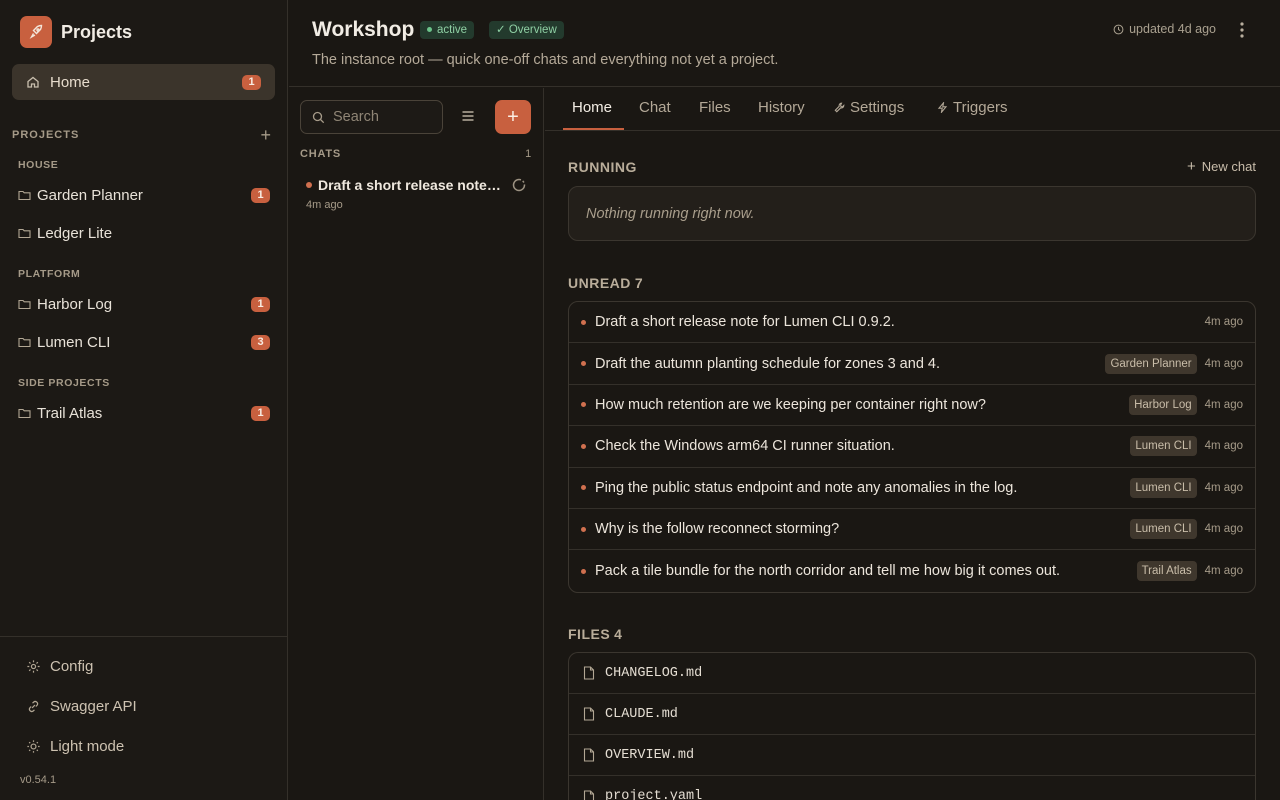 This screenshot has width=1280, height=800. I want to click on tab-triggers: Triggers, so click(972, 107).